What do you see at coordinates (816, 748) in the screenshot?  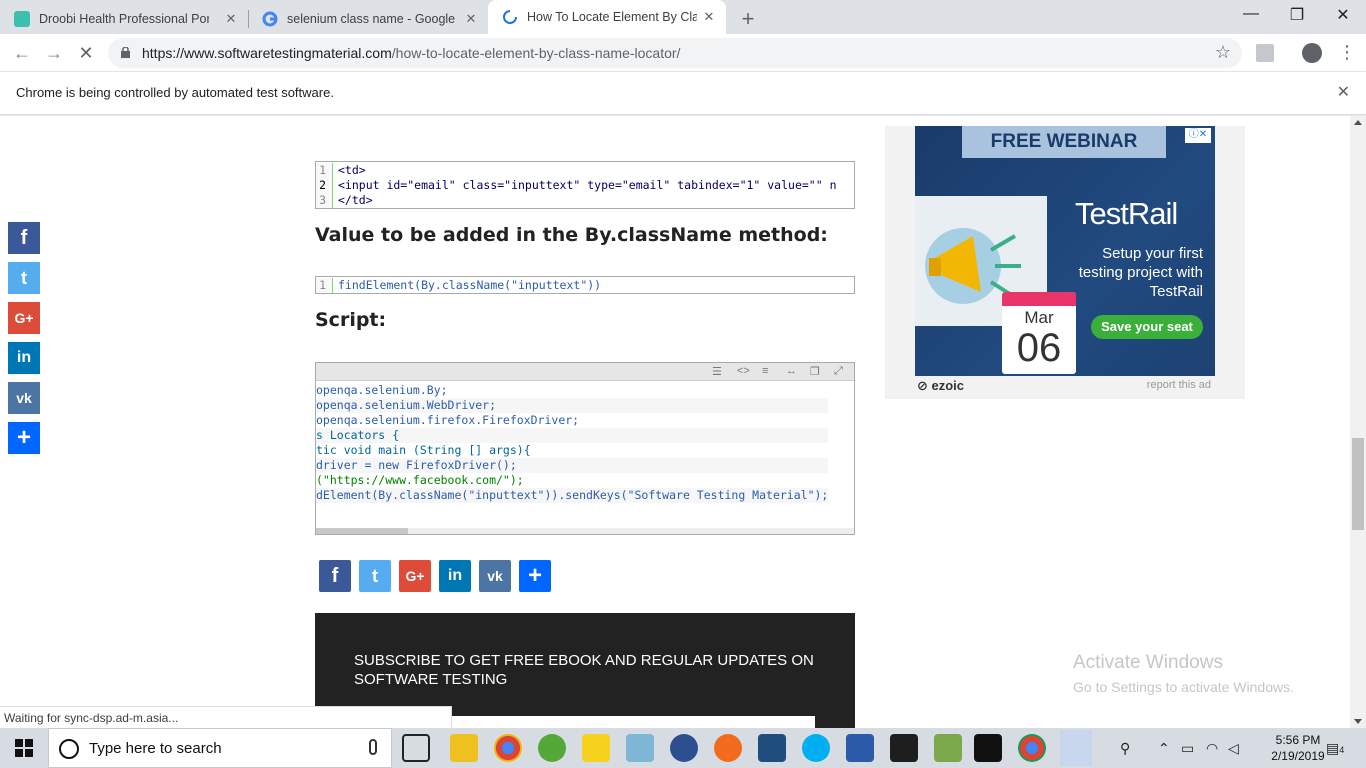 I see `skype-icon` at bounding box center [816, 748].